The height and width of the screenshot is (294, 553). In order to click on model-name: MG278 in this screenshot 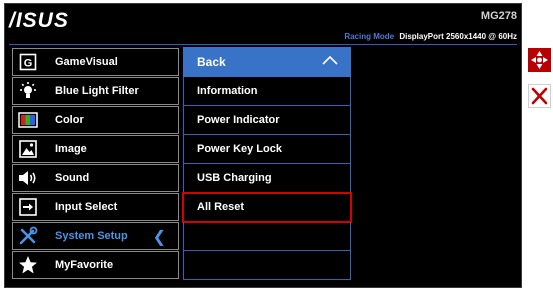, I will do `click(498, 16)`.